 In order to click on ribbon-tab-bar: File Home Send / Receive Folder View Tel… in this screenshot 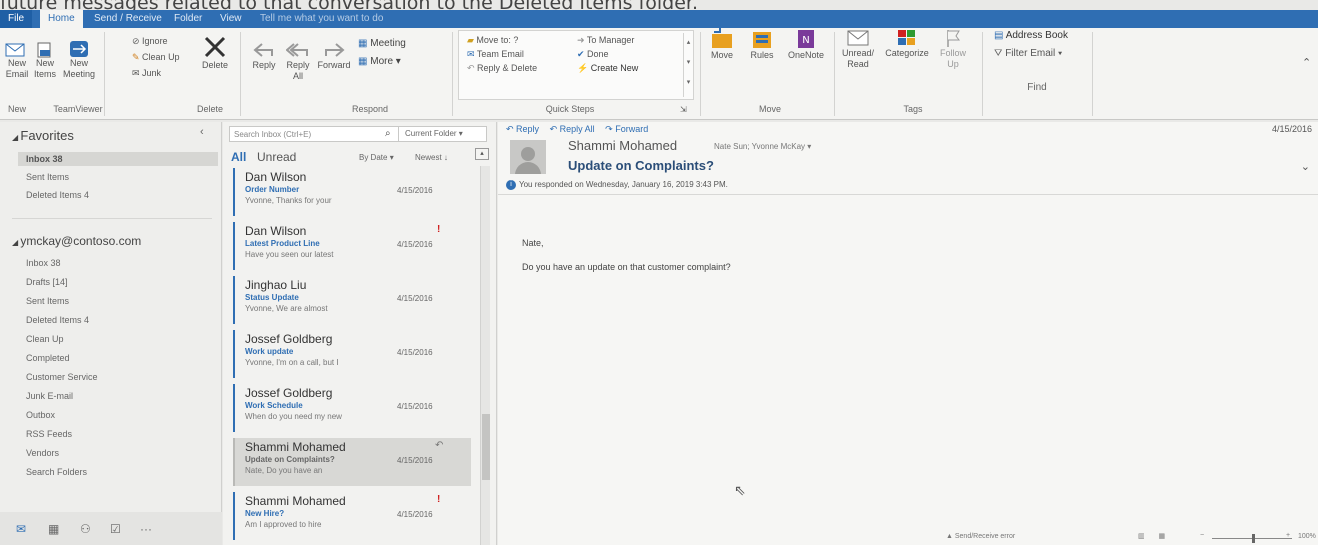, I will do `click(659, 19)`.